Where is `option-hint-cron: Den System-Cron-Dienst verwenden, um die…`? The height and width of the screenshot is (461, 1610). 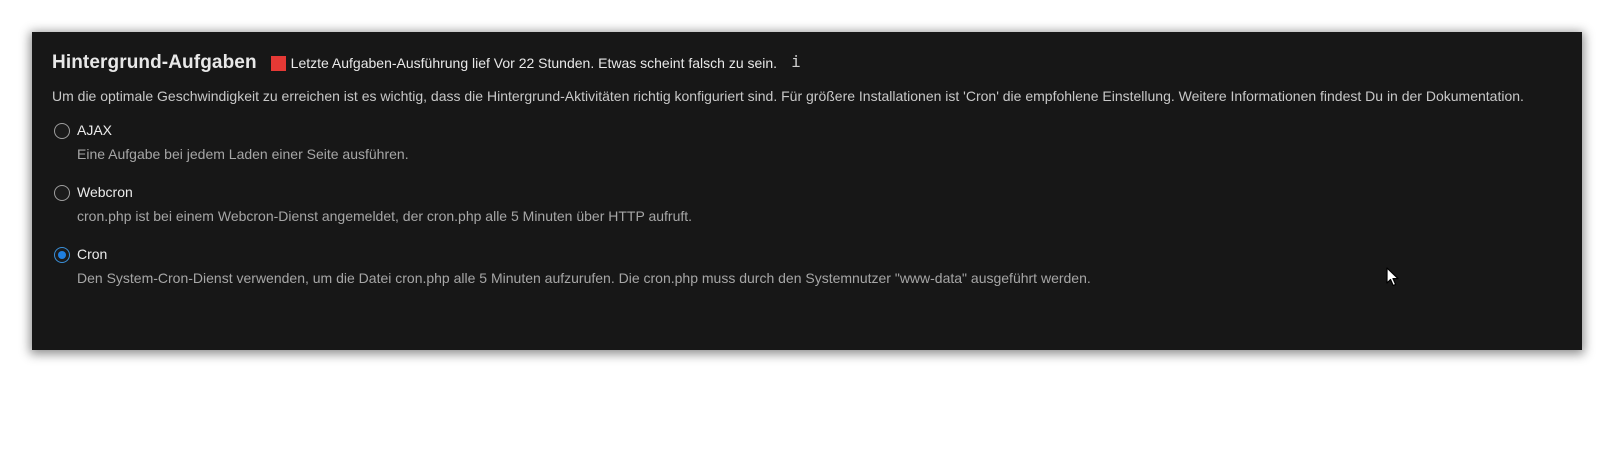 option-hint-cron: Den System-Cron-Dienst verwenden, um die… is located at coordinates (584, 278).